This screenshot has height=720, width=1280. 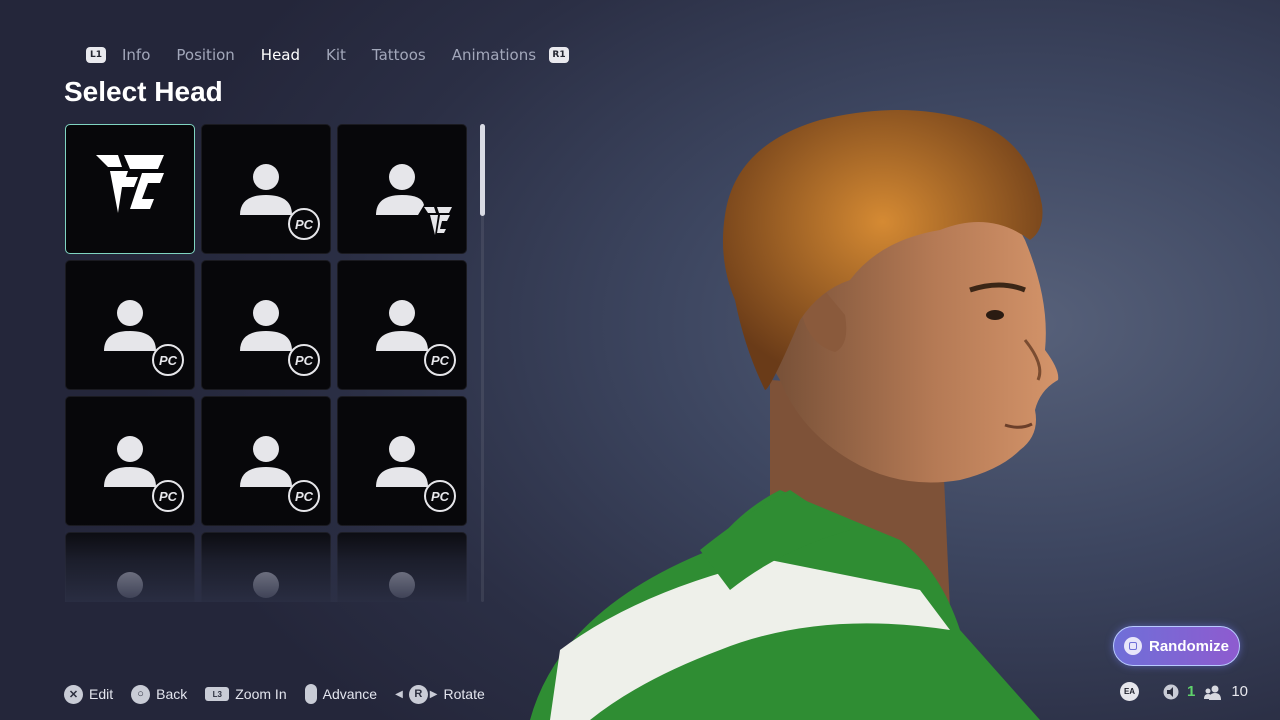 I want to click on square-button-icon, so click(x=1132, y=646).